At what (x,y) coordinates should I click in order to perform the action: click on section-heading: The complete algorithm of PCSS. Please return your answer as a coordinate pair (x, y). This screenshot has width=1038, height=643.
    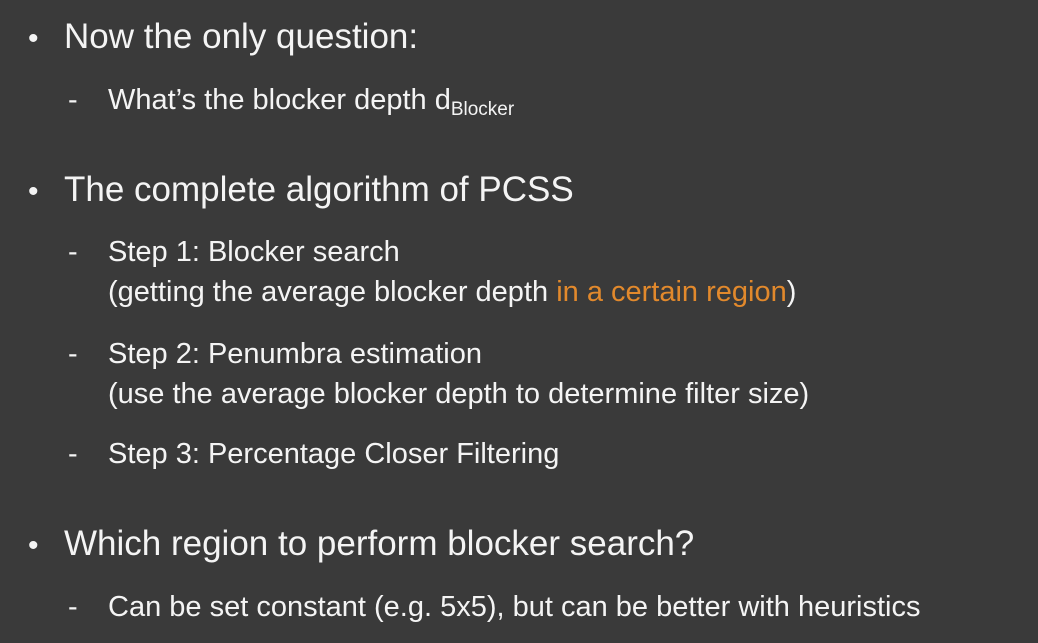
    Looking at the image, I should click on (319, 189).